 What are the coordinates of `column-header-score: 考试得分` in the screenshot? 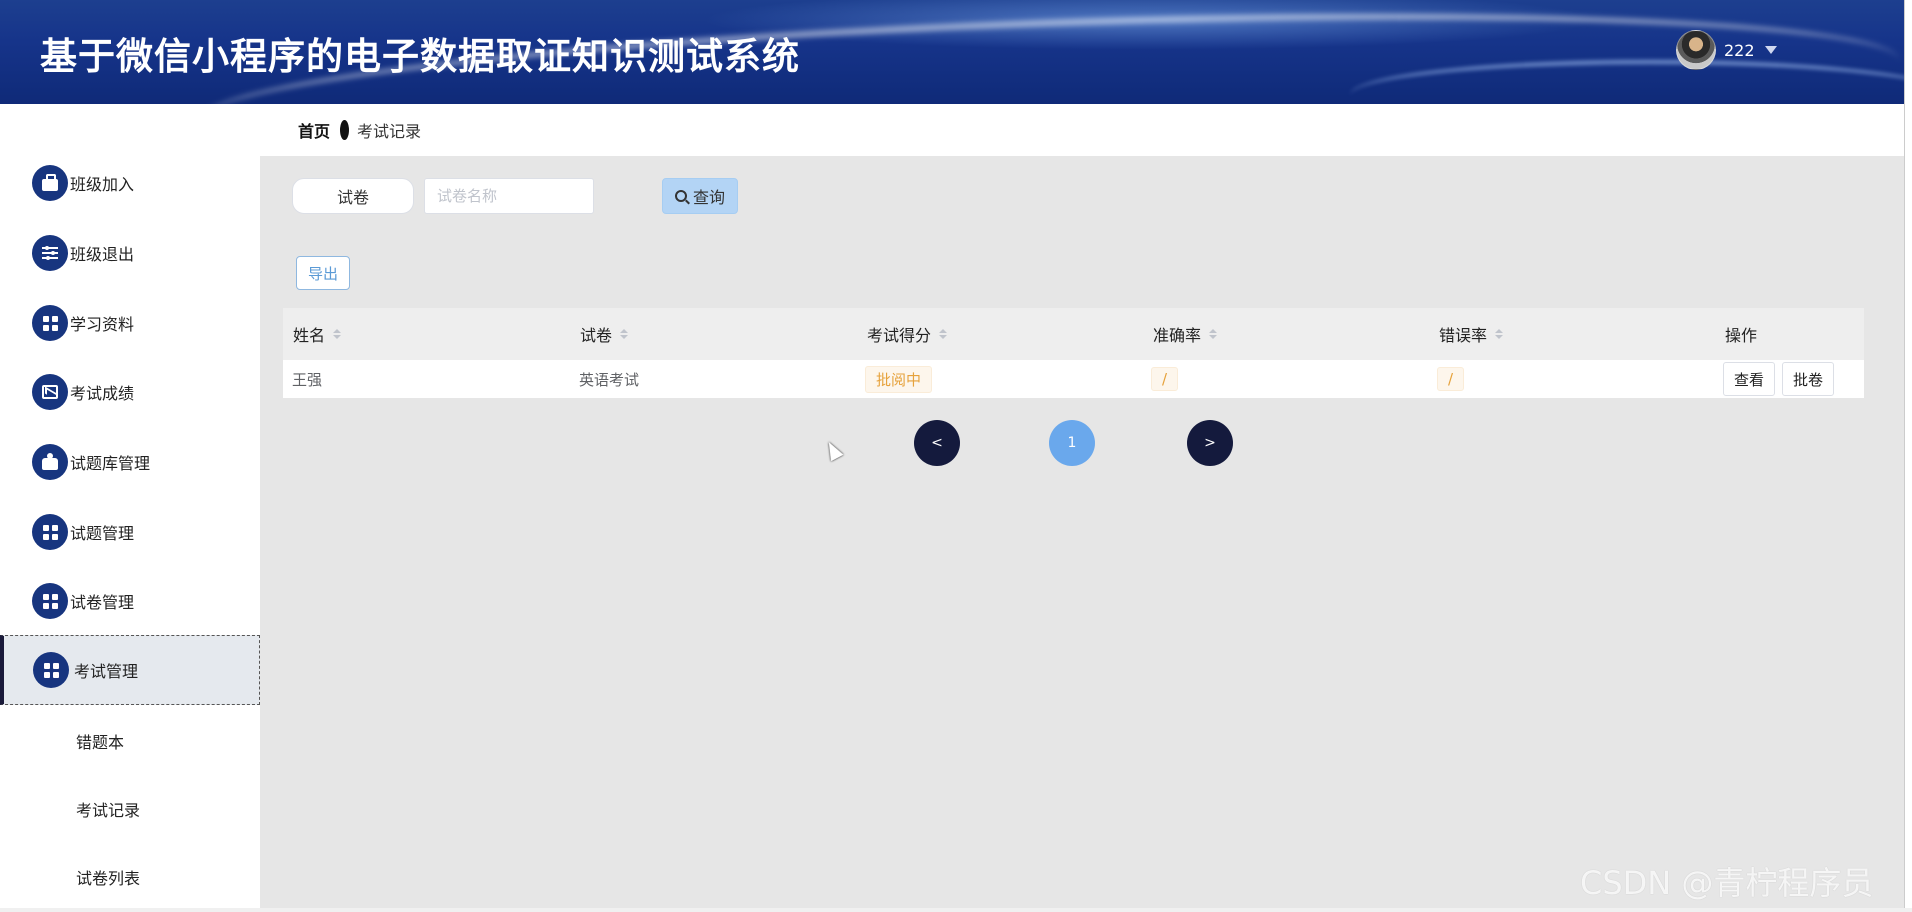 It's located at (907, 334).